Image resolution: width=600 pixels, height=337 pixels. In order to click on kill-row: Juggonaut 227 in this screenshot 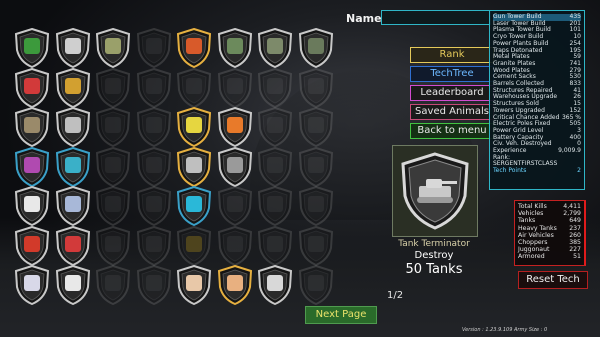, I will do `click(549, 249)`.